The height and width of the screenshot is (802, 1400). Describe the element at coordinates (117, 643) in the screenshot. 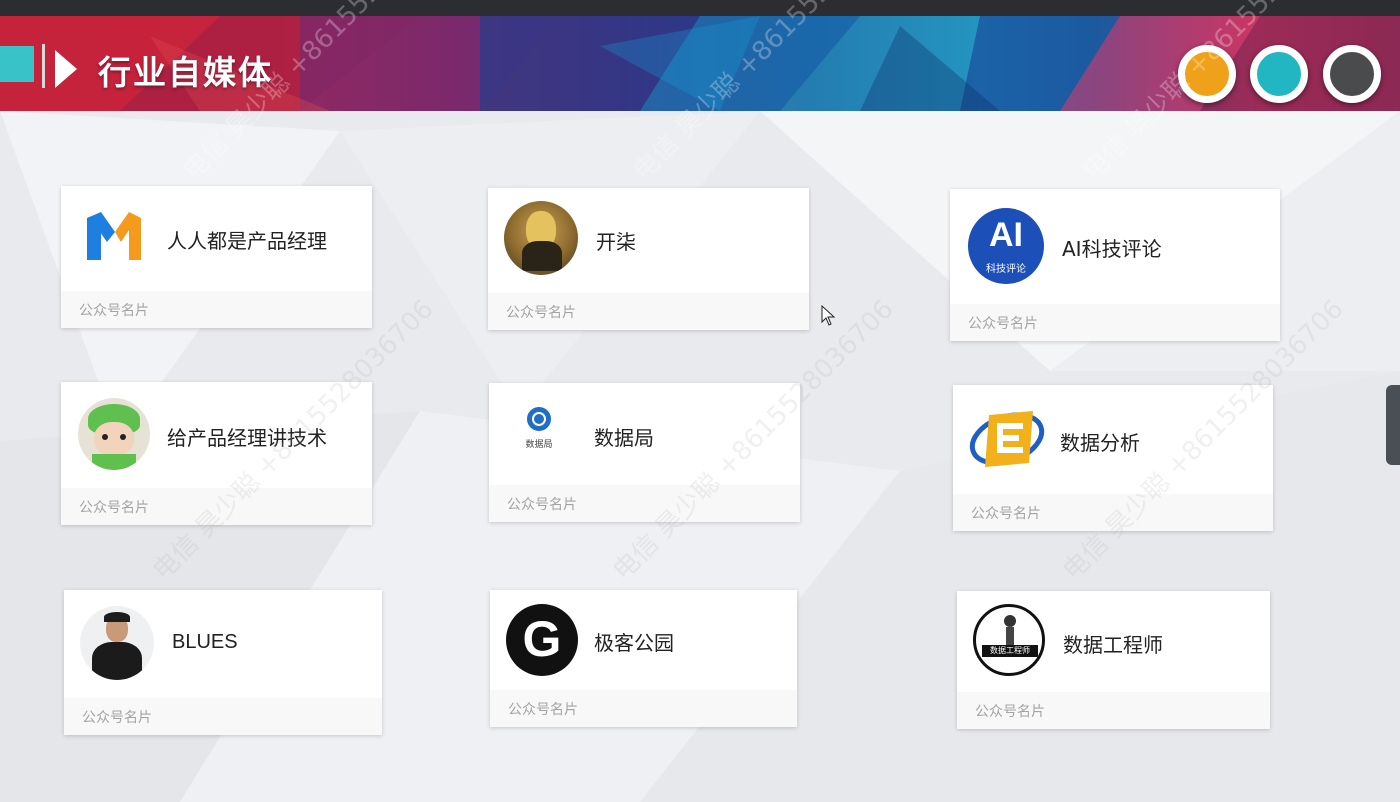

I see `person-avatar-icon` at that location.